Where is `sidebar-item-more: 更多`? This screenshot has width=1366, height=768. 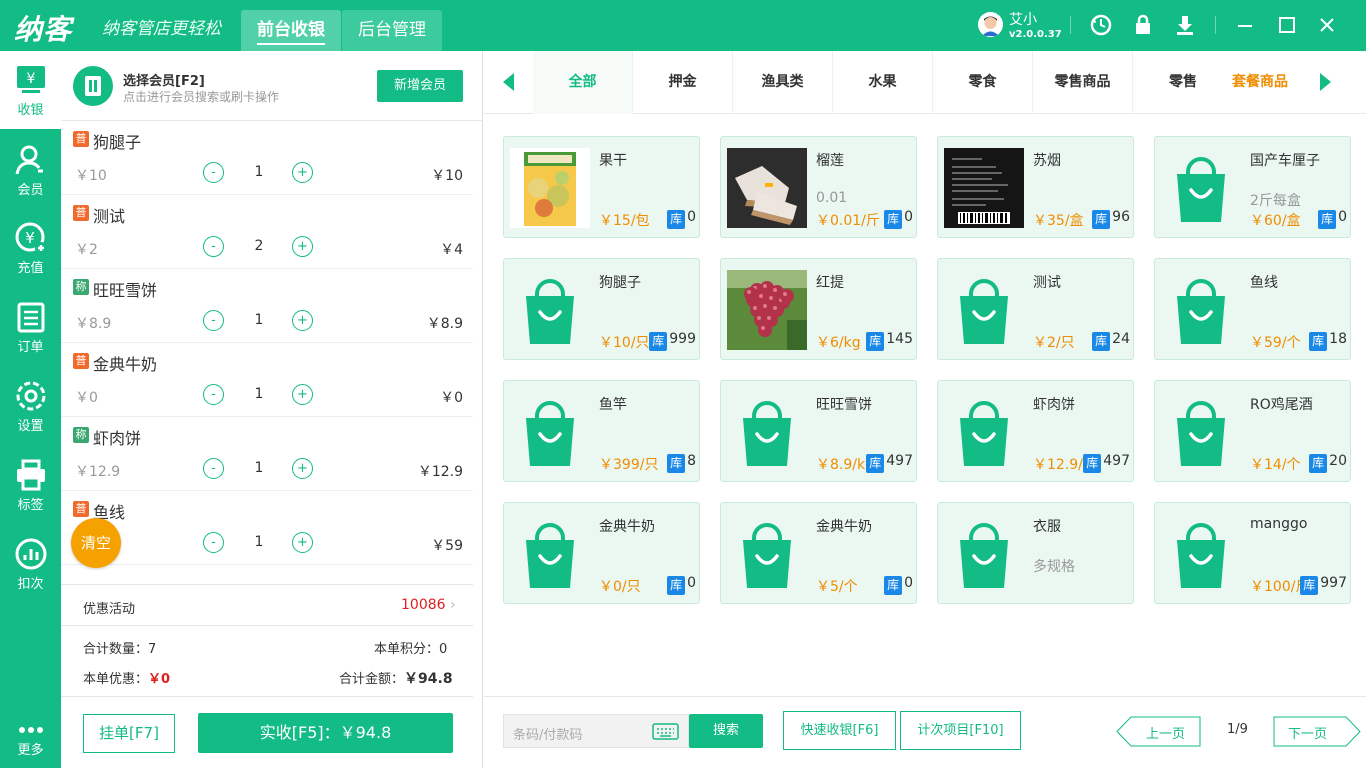
sidebar-item-more: 更多 is located at coordinates (30, 738).